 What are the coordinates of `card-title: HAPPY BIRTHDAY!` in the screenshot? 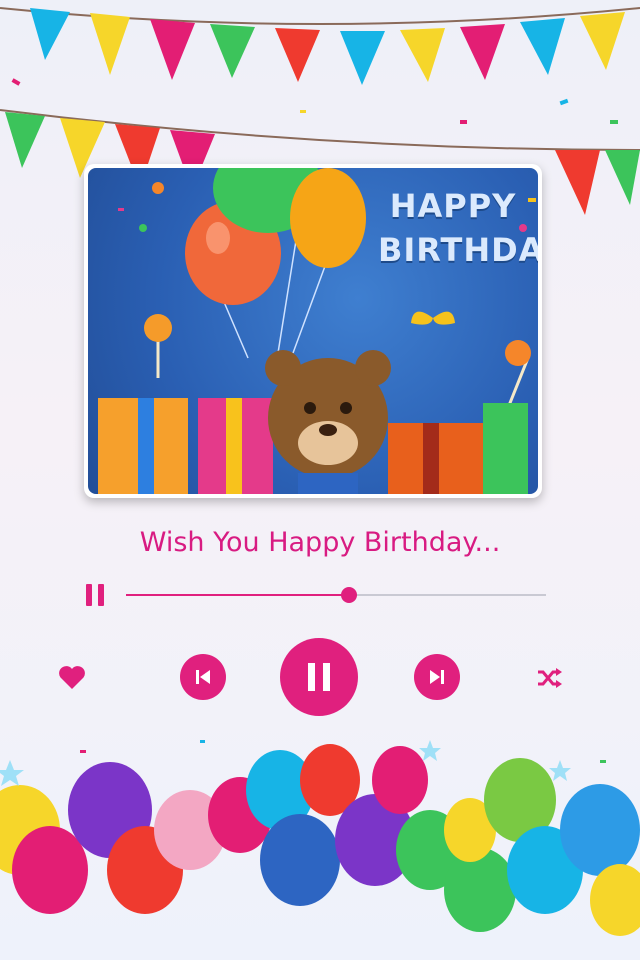 It's located at (458, 228).